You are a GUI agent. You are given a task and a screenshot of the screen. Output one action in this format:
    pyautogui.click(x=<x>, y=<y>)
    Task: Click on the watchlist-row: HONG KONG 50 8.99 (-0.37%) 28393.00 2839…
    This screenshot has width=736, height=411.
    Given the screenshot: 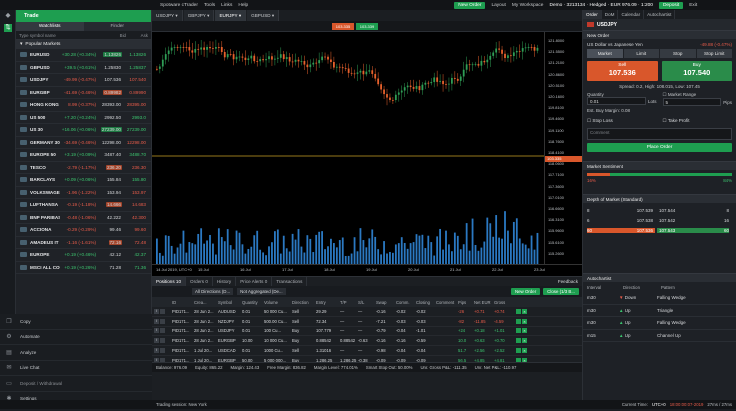 What is the action you would take?
    pyautogui.click(x=83, y=105)
    